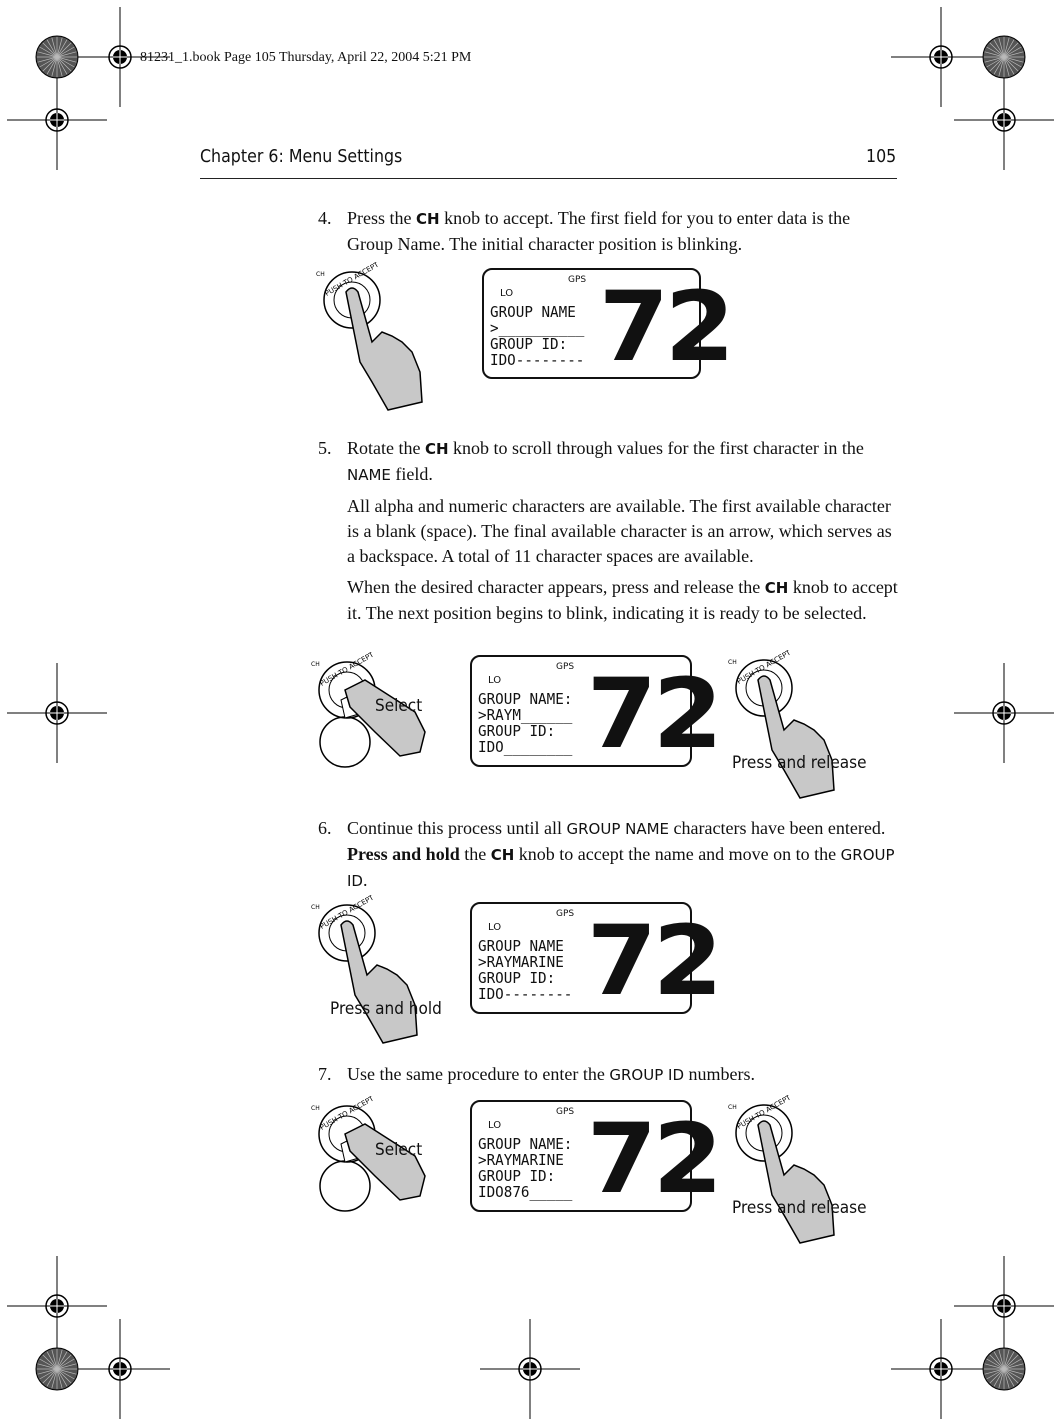  What do you see at coordinates (647, 1075) in the screenshot?
I see `field-name: GROUP ID` at bounding box center [647, 1075].